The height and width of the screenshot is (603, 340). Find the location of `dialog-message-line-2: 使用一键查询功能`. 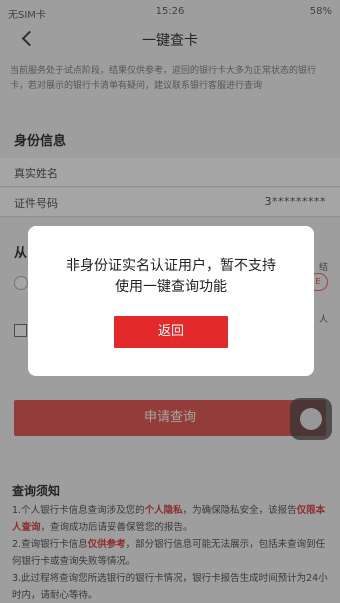

dialog-message-line-2: 使用一键查询功能 is located at coordinates (171, 287).